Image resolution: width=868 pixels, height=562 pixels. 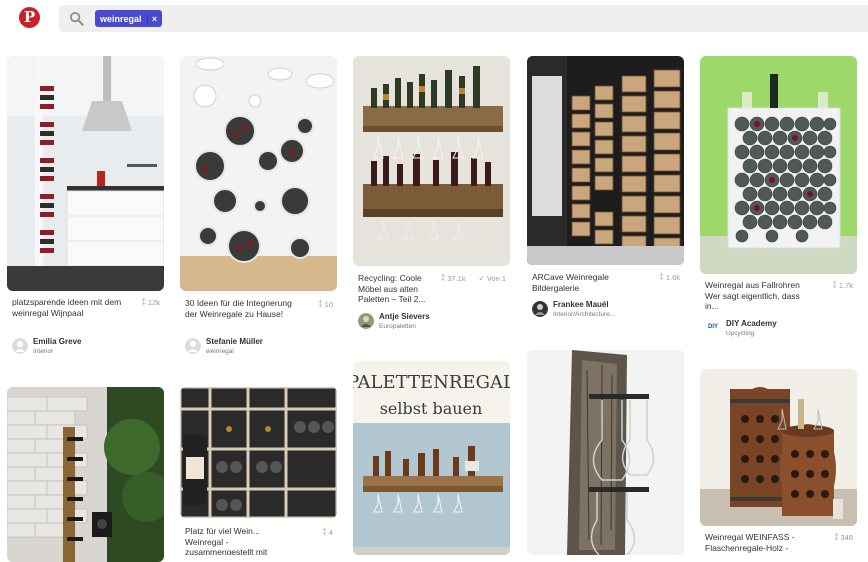 What do you see at coordinates (482, 278) in the screenshot?
I see `check-icon: ✓` at bounding box center [482, 278].